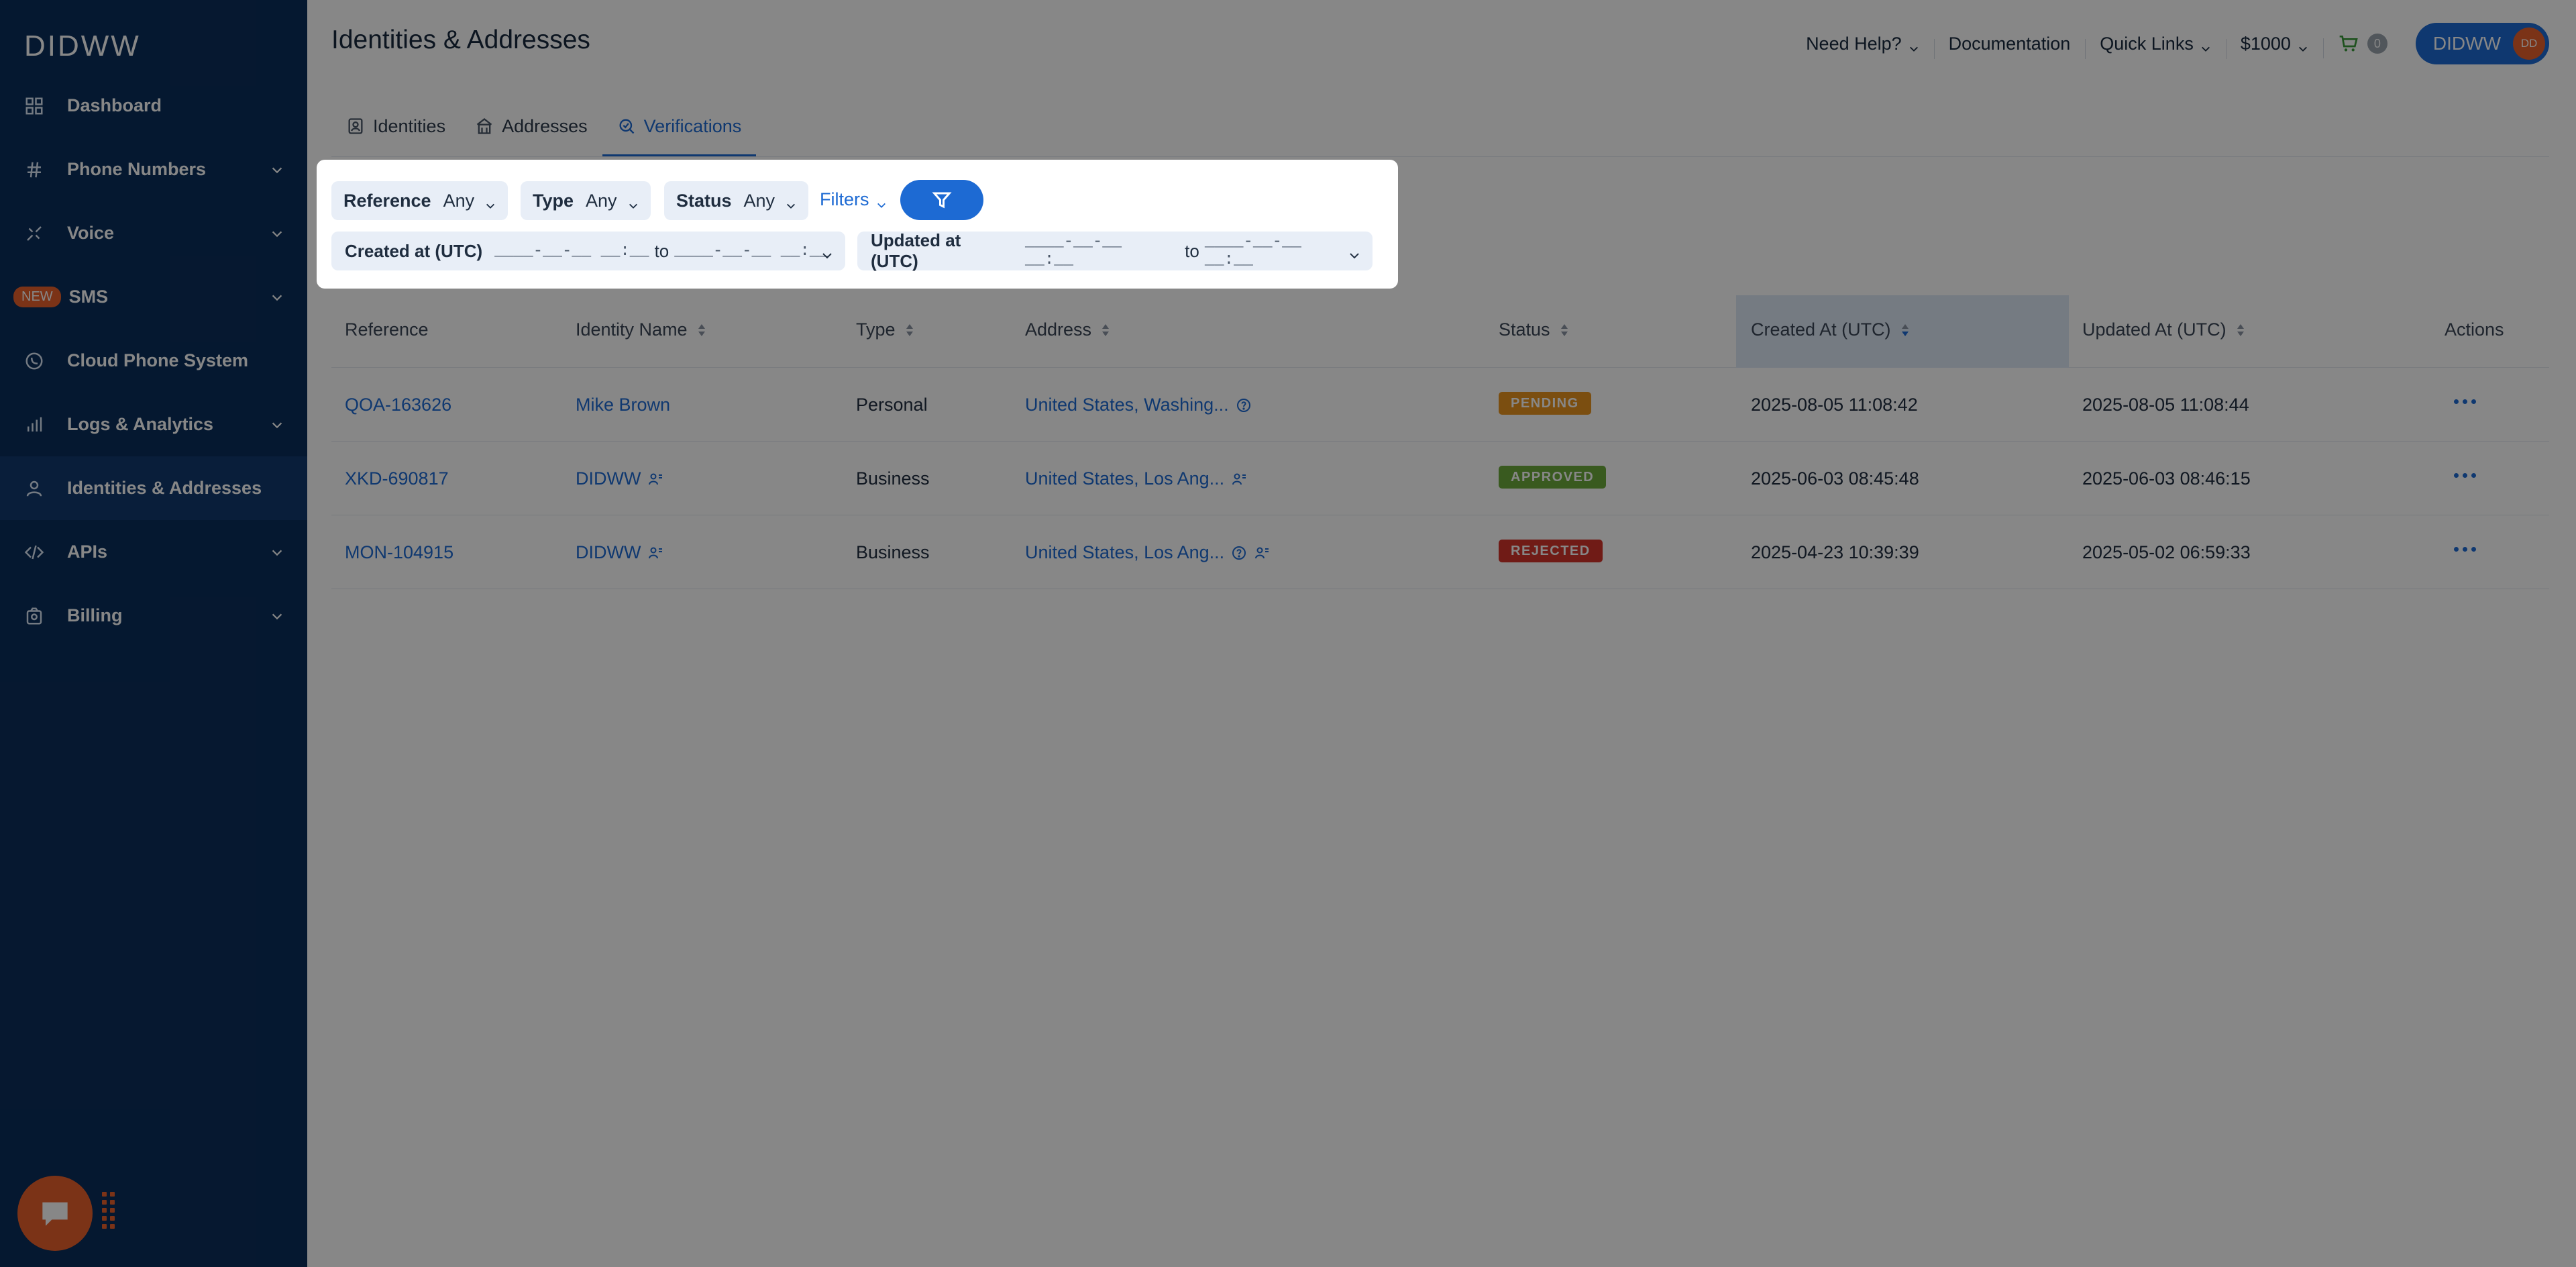 This screenshot has width=2576, height=1267. What do you see at coordinates (2348, 44) in the screenshot?
I see `cart-icon` at bounding box center [2348, 44].